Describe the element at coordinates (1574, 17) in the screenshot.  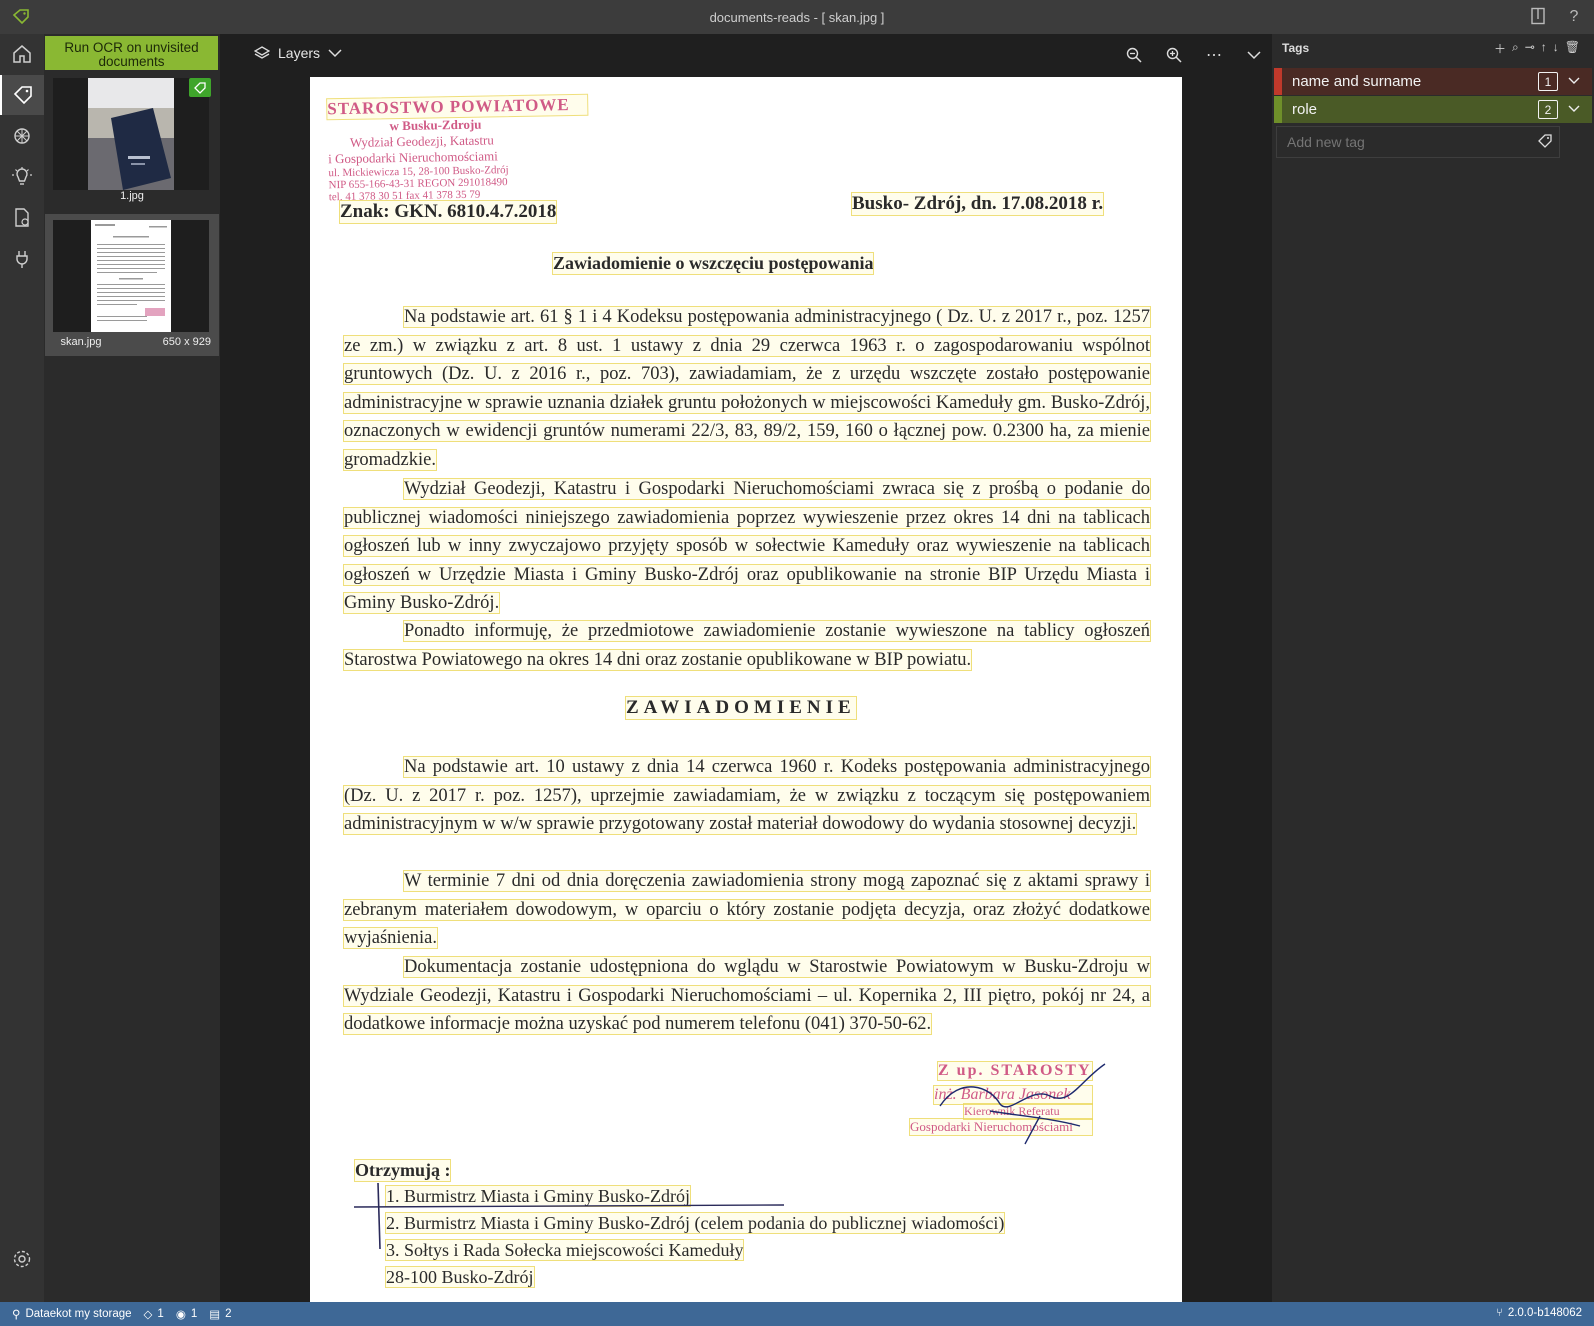
I see `help-icon: ?` at that location.